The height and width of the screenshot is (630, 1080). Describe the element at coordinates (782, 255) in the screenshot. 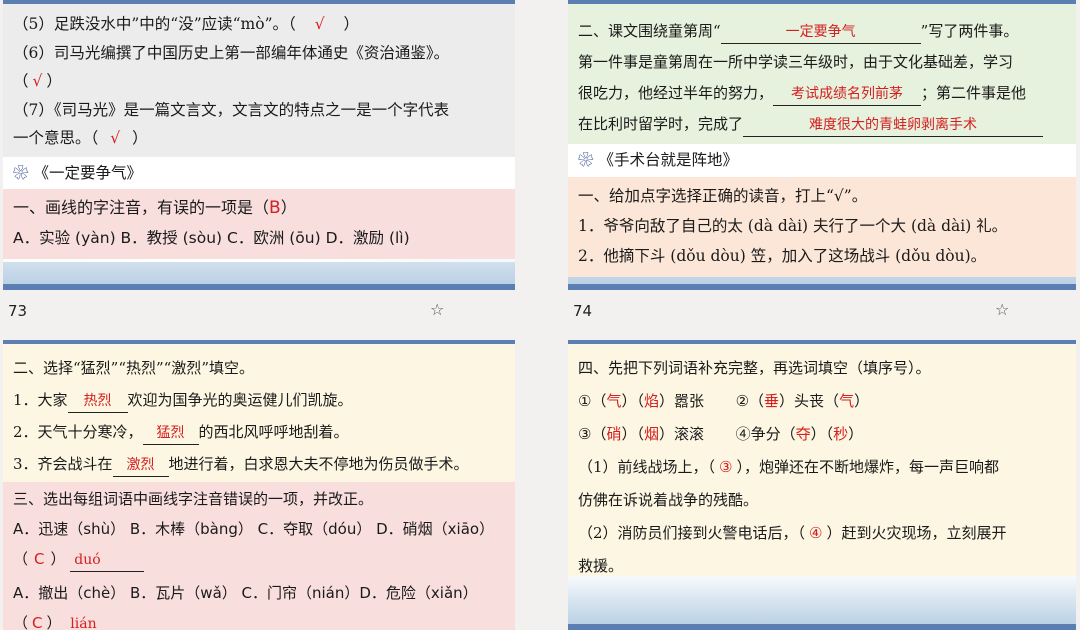

I see `reading-item-2: 2．他摘下斗 (dǒu dòu) 笠，加入了这场战斗 (dǒu dòu)。` at that location.